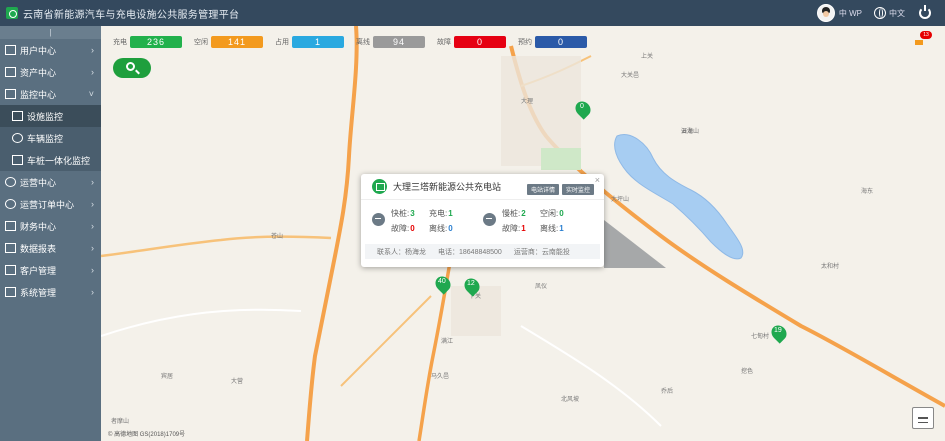  What do you see at coordinates (527, 102) in the screenshot?
I see `map-label: 大理` at bounding box center [527, 102].